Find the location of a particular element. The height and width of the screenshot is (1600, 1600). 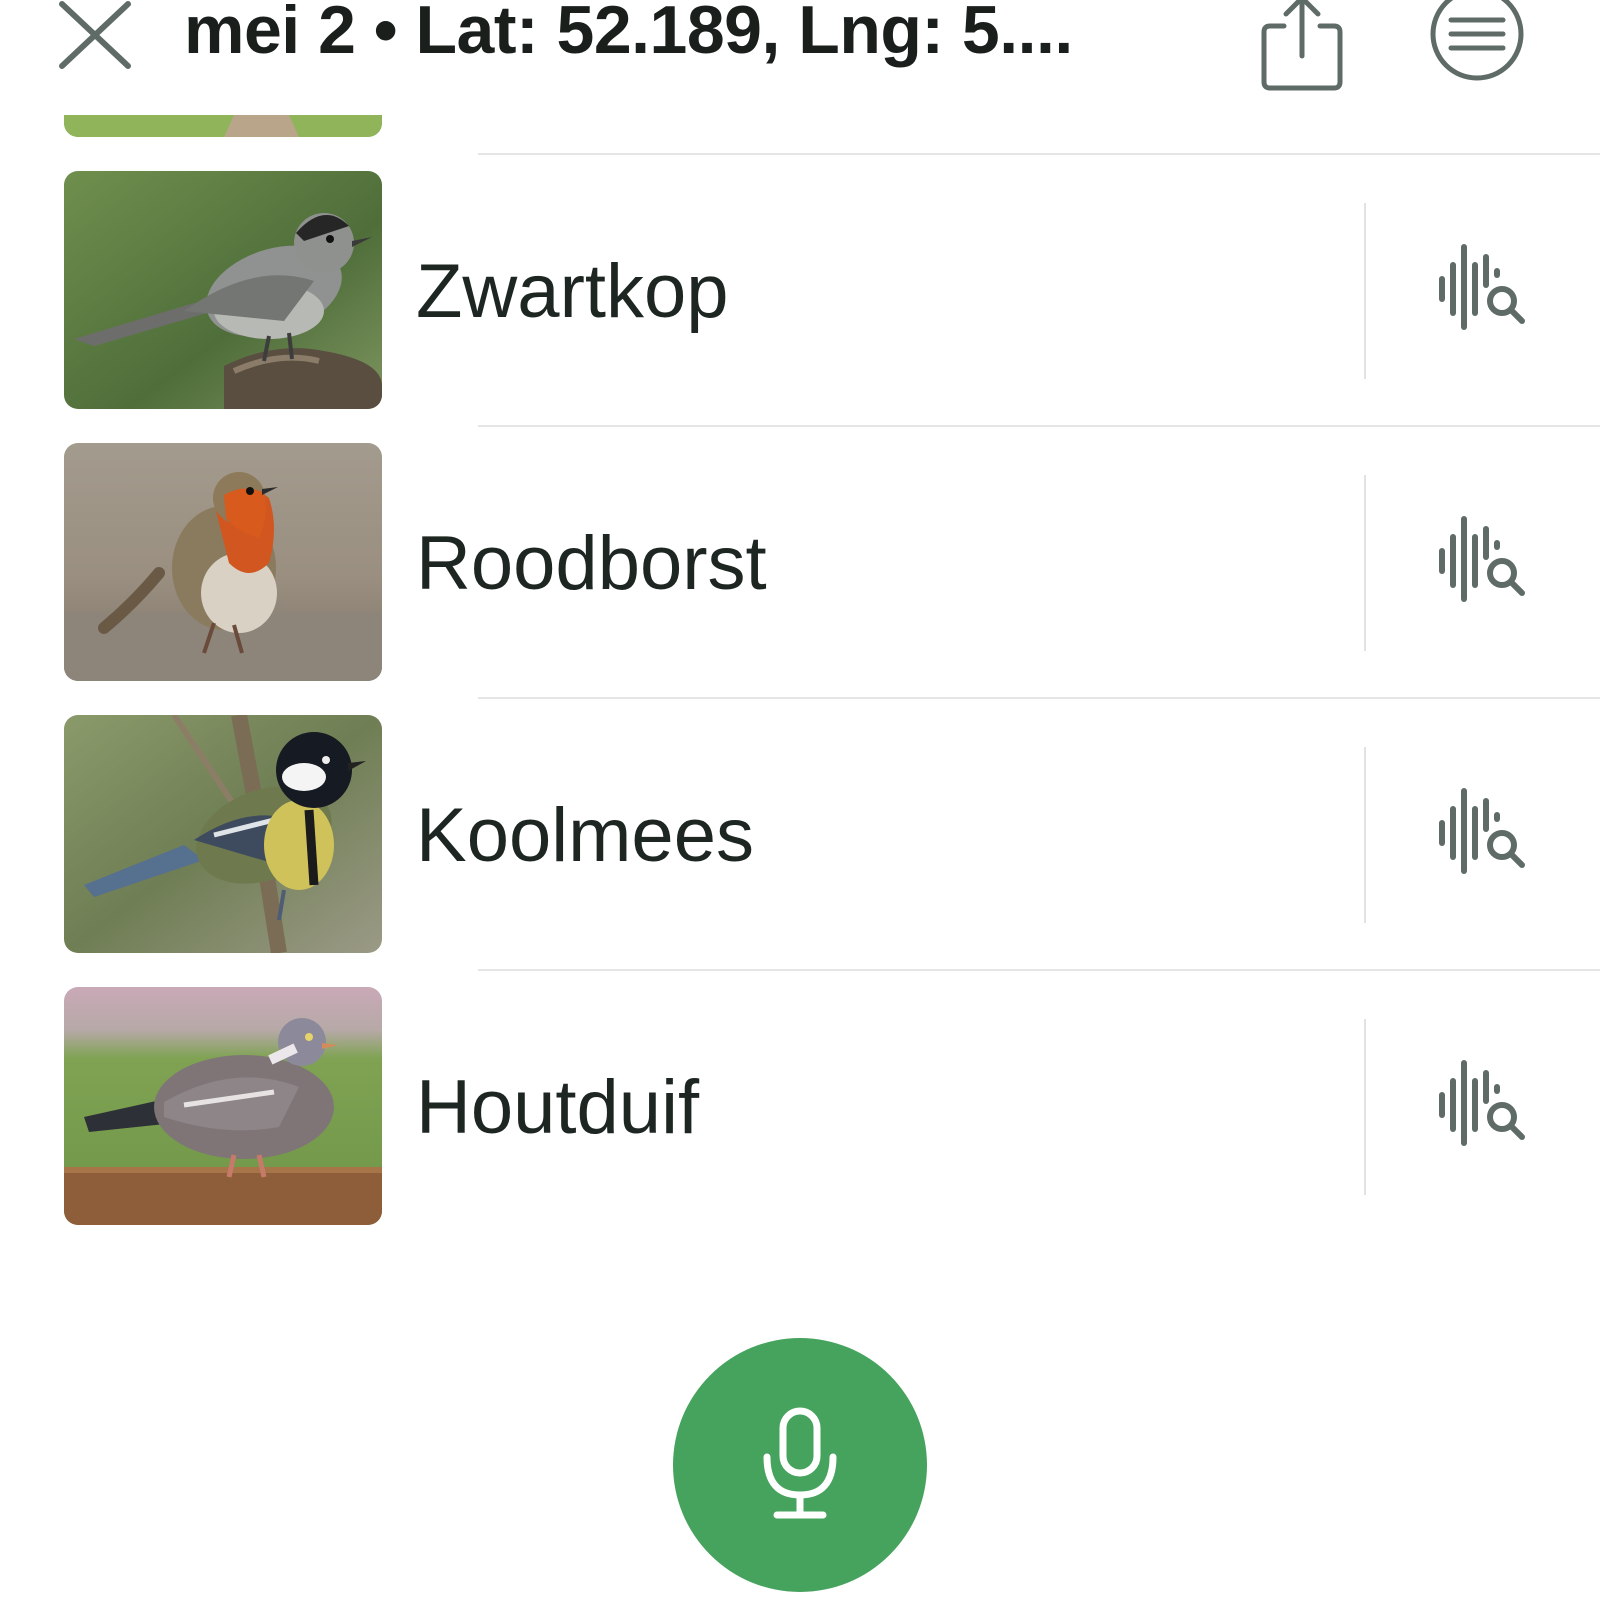

great-tit-photo is located at coordinates (223, 834).